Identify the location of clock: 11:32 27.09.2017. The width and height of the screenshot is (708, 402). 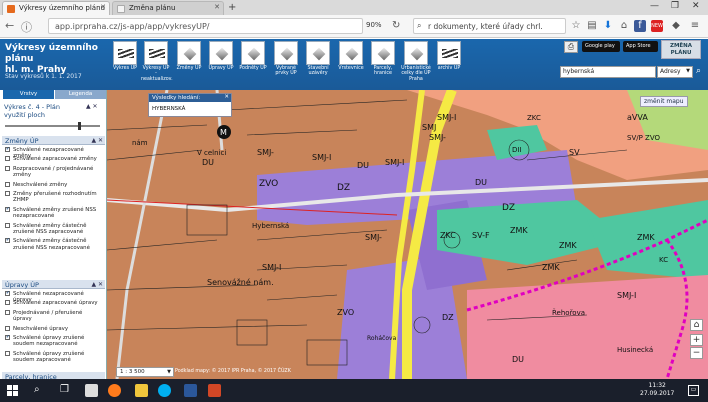
(657, 390).